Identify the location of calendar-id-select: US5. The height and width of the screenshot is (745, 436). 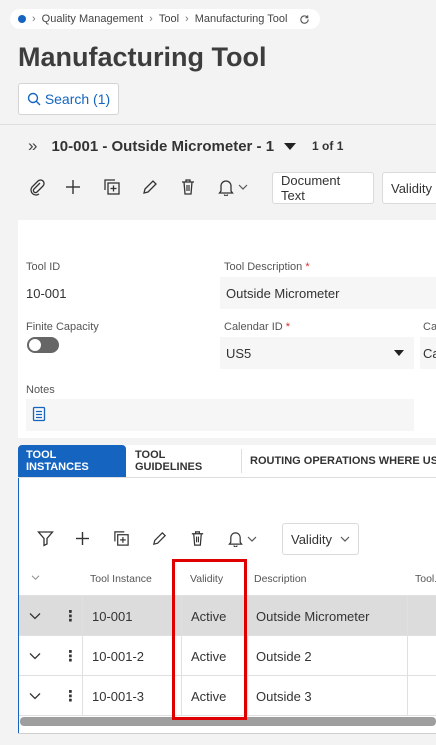
(317, 353).